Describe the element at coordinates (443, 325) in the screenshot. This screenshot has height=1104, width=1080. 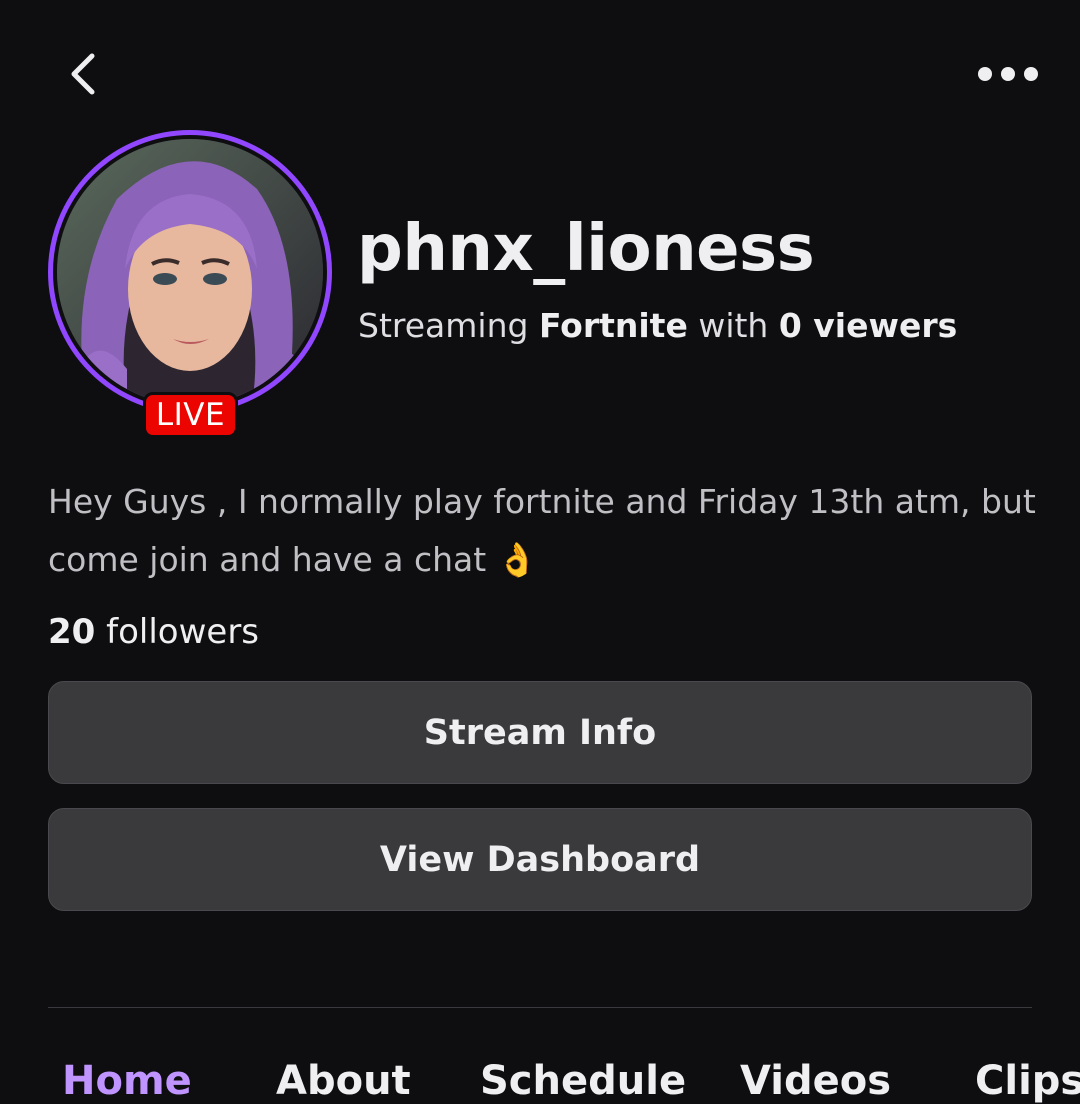
I see `streaming-prefix: Streaming` at that location.